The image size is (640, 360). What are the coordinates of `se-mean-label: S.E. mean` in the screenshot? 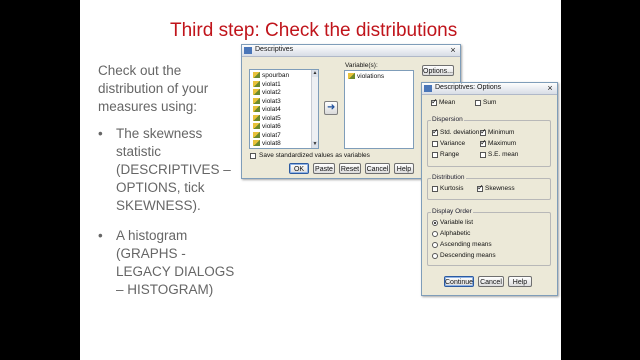 It's located at (503, 154).